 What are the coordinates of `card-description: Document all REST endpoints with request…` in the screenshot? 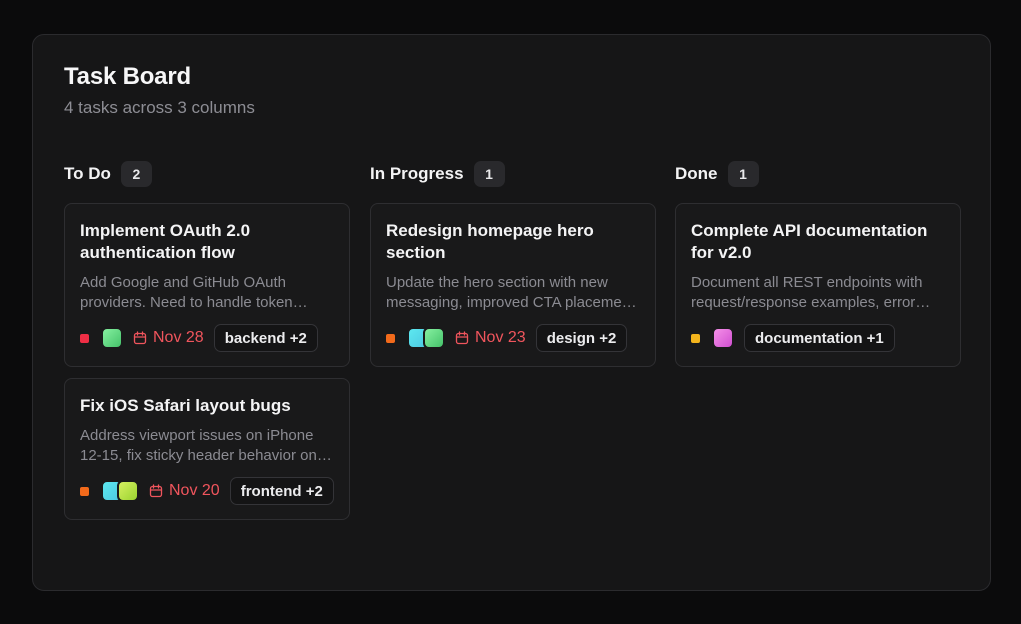 It's located at (807, 292).